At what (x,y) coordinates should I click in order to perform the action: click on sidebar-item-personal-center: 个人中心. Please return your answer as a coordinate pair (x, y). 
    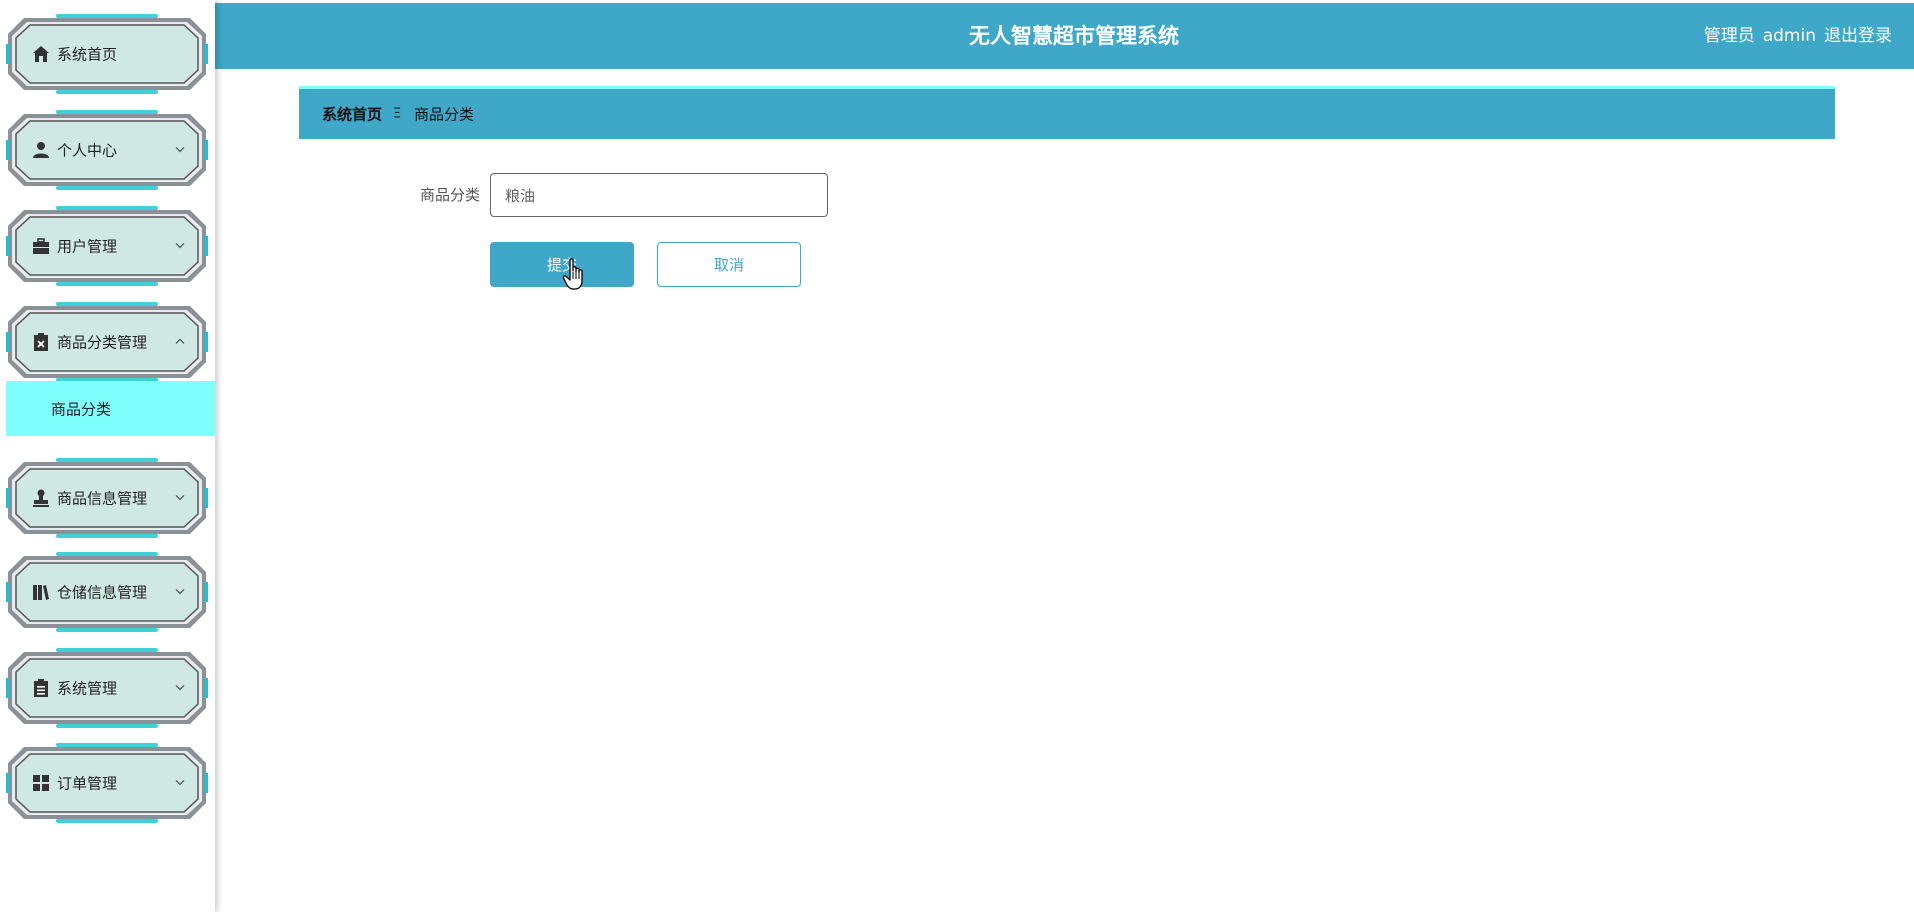
    Looking at the image, I should click on (107, 150).